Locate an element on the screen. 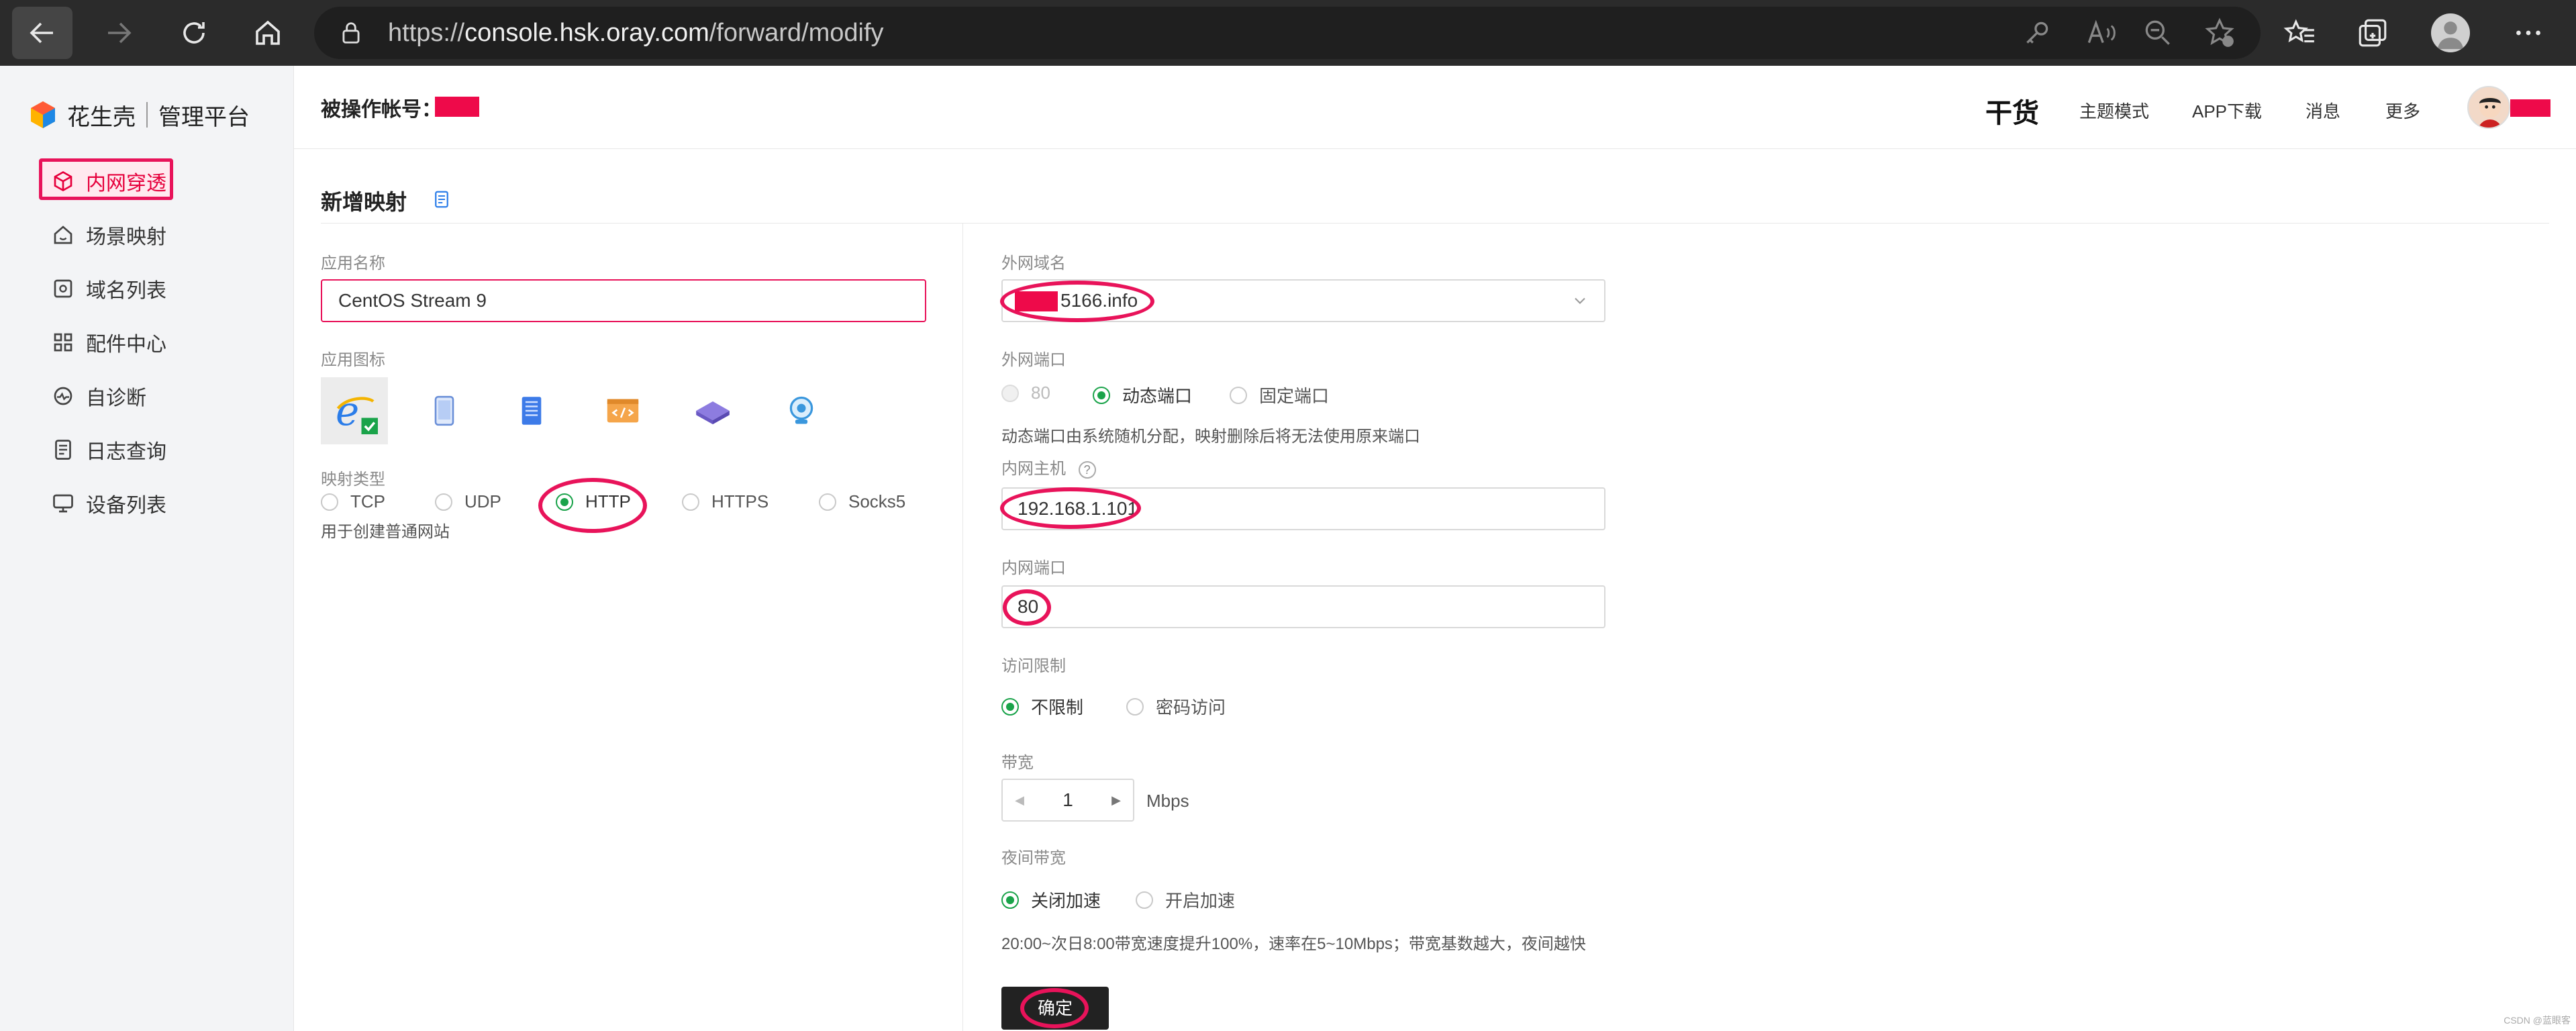  favorites-icon is located at coordinates (2300, 33).